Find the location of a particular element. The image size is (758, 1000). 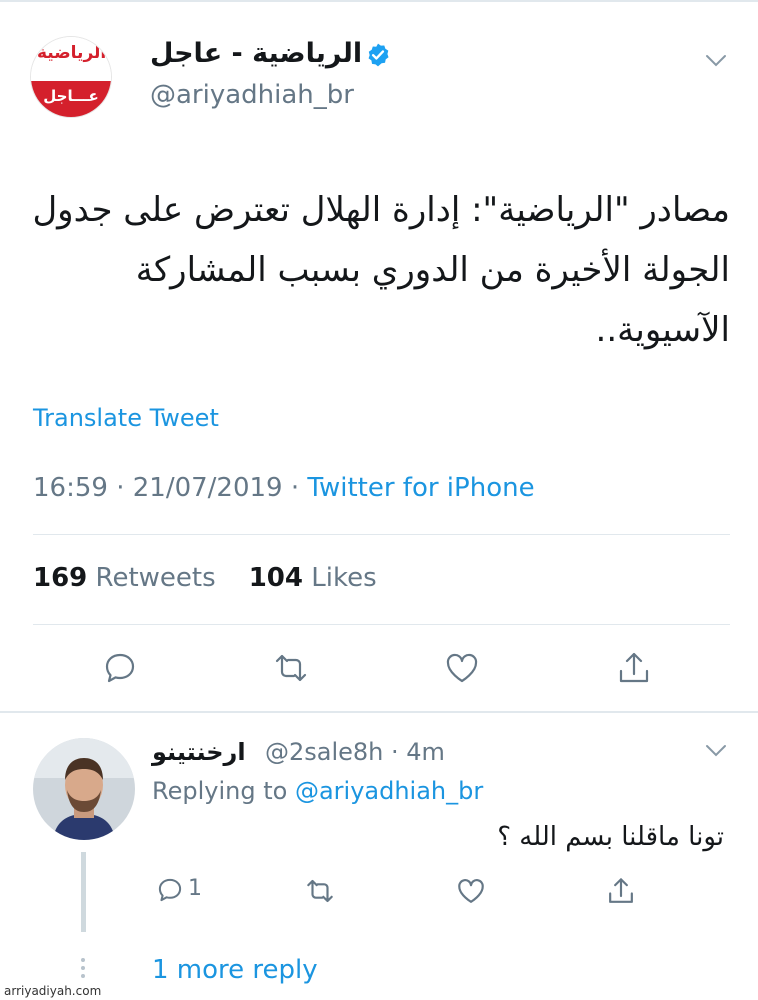

reply-share-icon is located at coordinates (621, 891).